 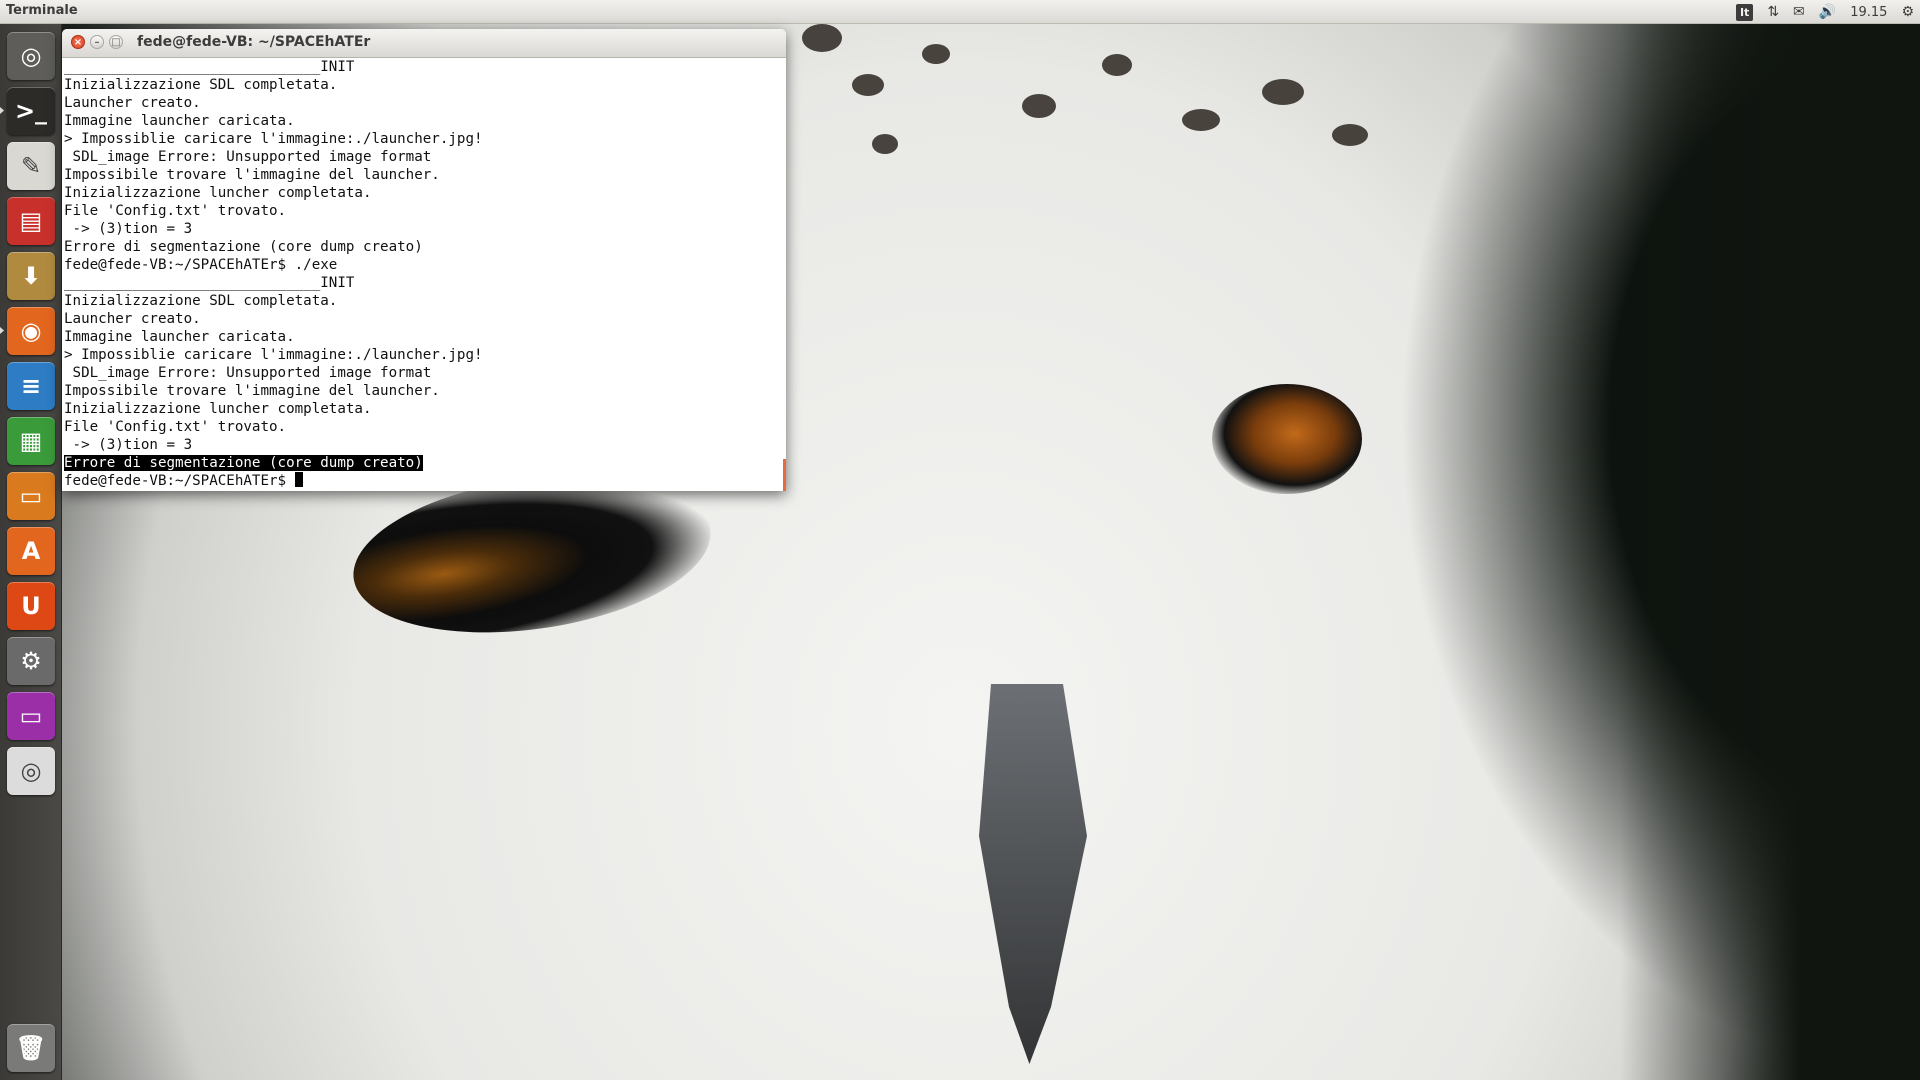 What do you see at coordinates (78, 42) in the screenshot?
I see `close-button: ×` at bounding box center [78, 42].